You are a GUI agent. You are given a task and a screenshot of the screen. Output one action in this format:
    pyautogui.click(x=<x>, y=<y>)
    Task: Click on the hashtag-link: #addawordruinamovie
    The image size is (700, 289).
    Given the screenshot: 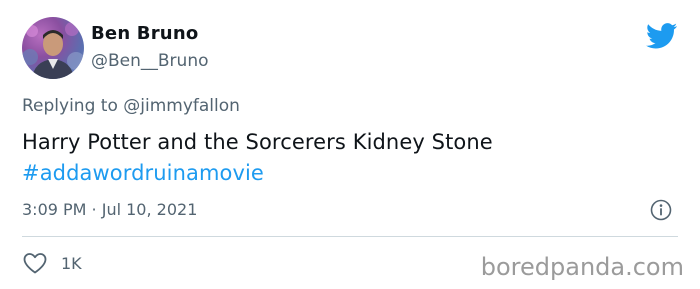 What is the action you would take?
    pyautogui.click(x=257, y=173)
    